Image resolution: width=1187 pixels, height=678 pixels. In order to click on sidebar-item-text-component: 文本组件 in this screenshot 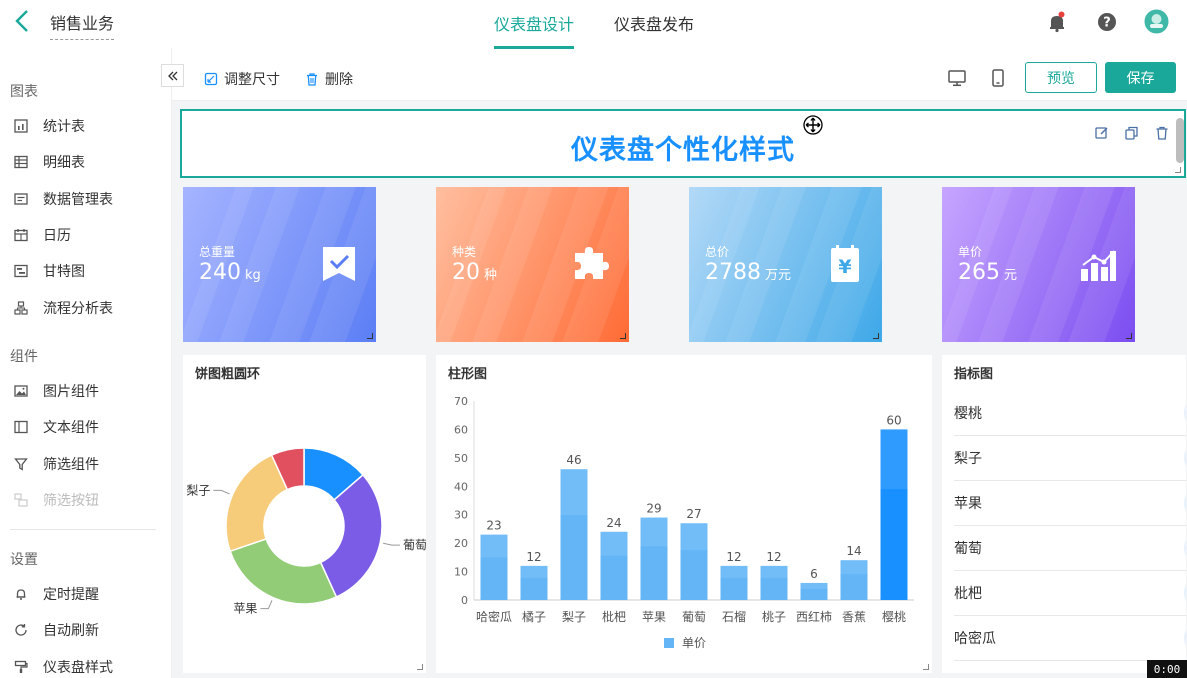, I will do `click(56, 427)`.